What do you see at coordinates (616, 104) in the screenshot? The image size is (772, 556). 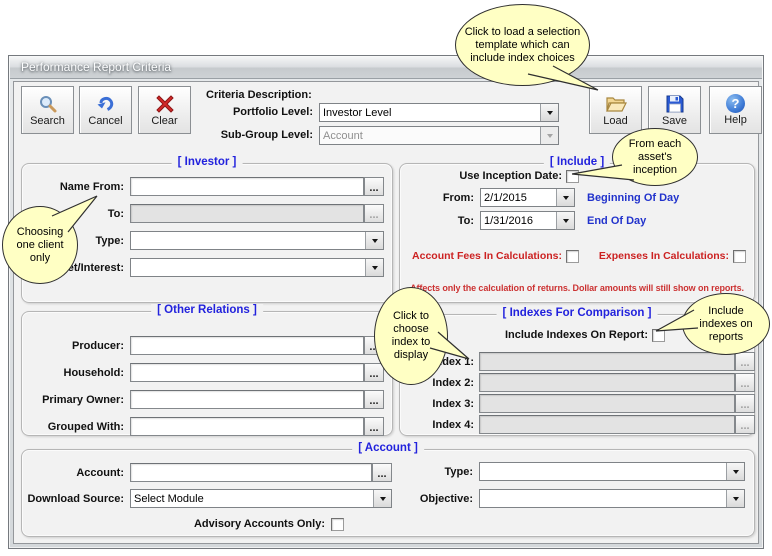 I see `open-folder-icon` at bounding box center [616, 104].